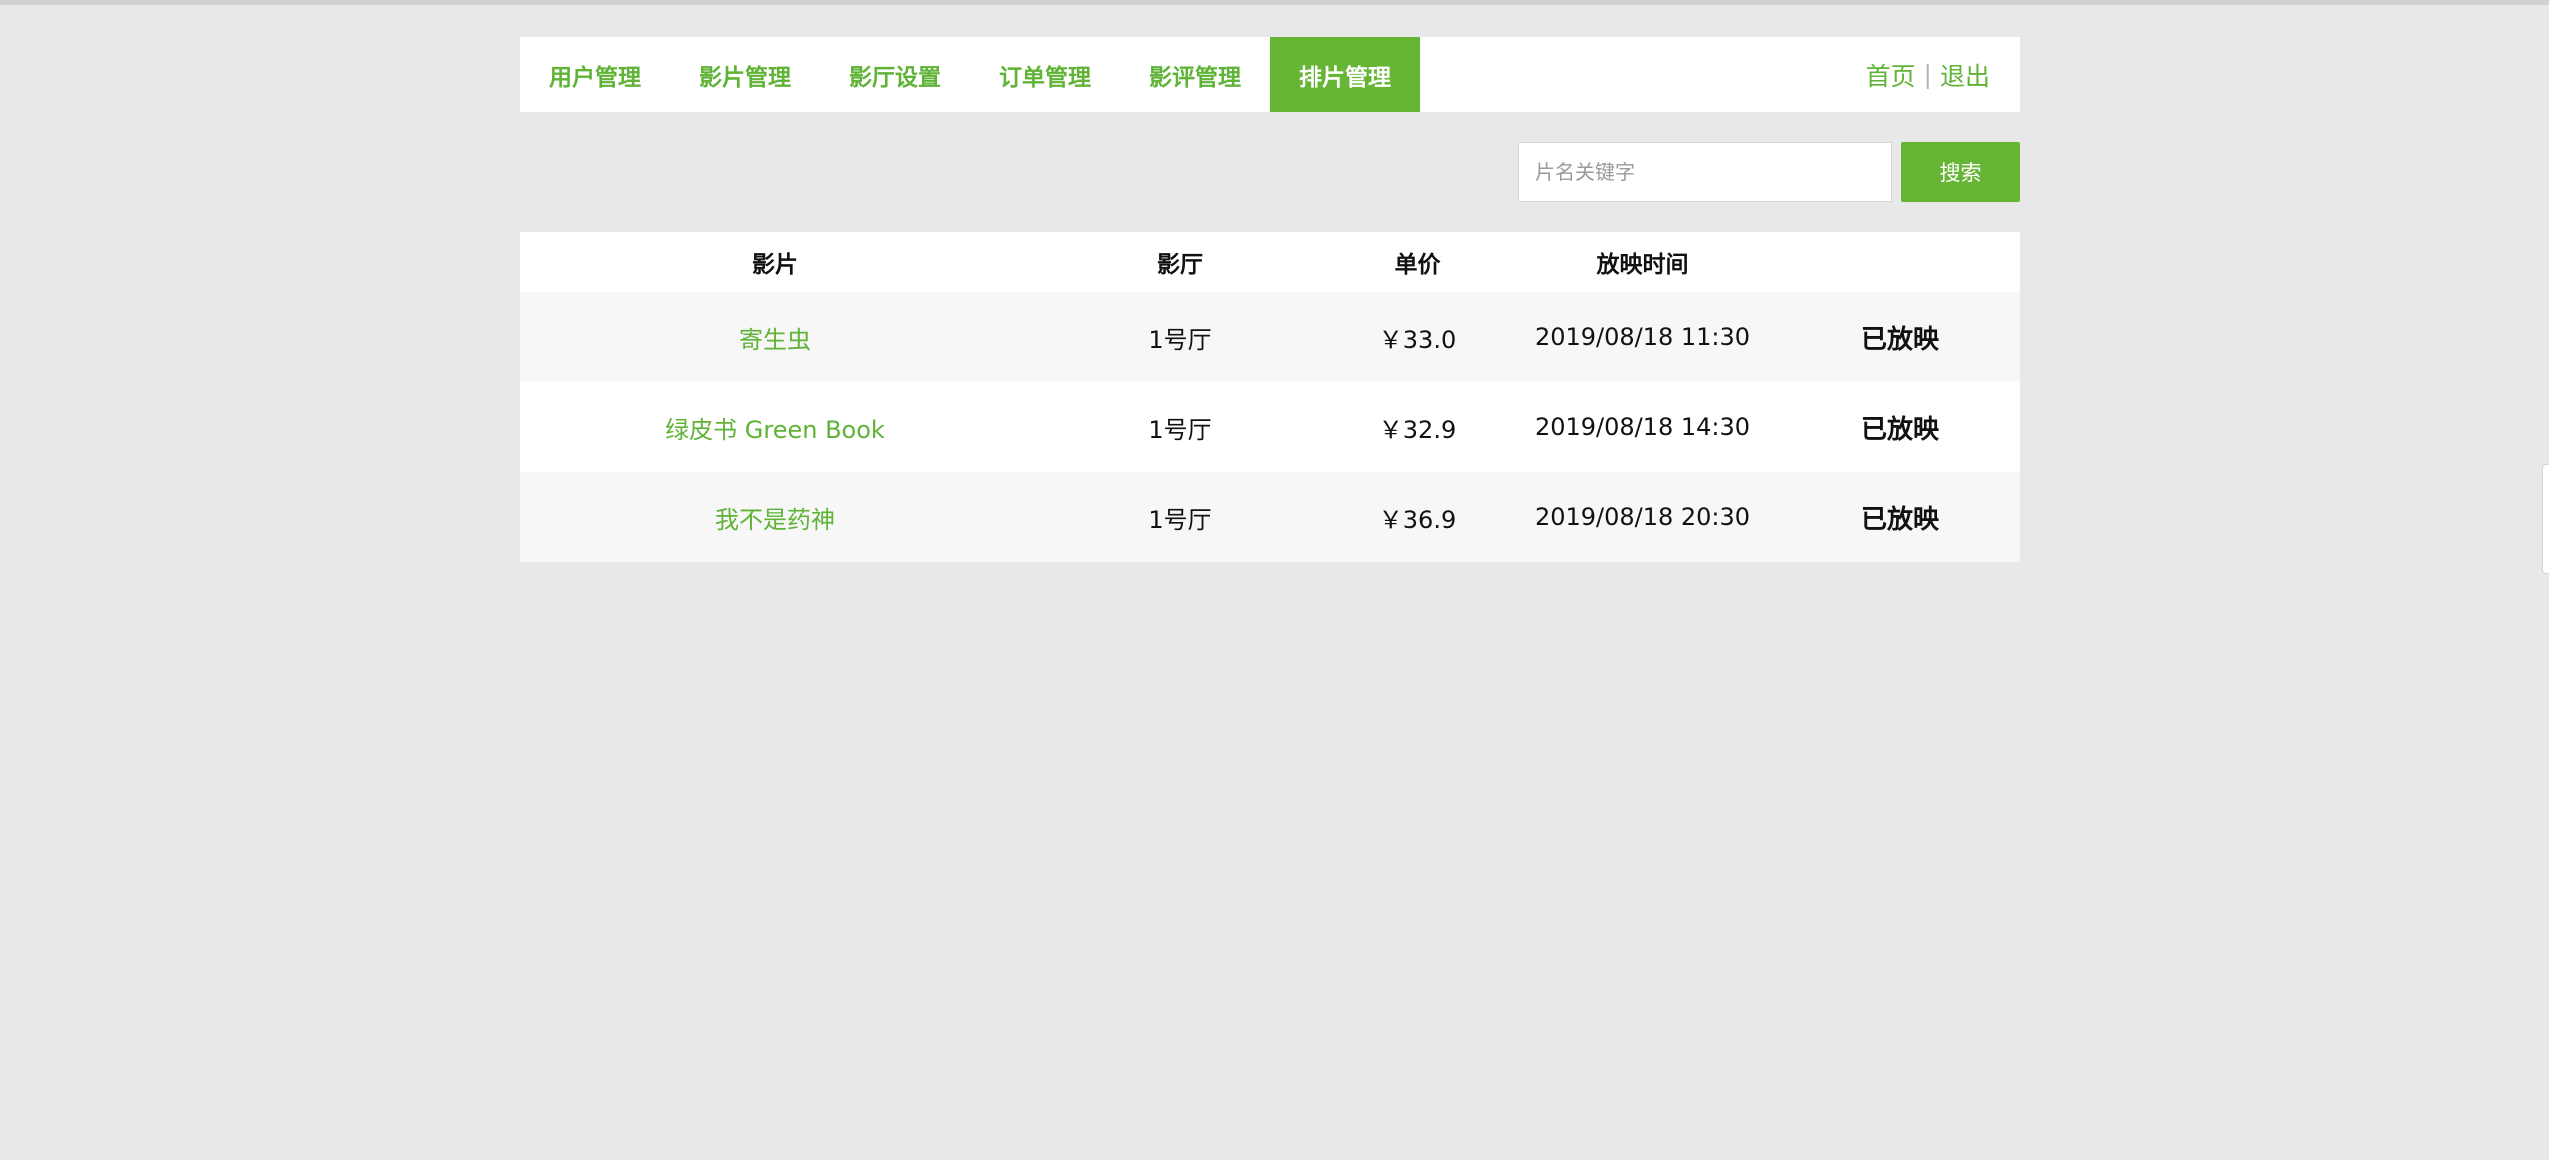 The image size is (2549, 1160). Describe the element at coordinates (1891, 75) in the screenshot. I see `home-link: 首页` at that location.